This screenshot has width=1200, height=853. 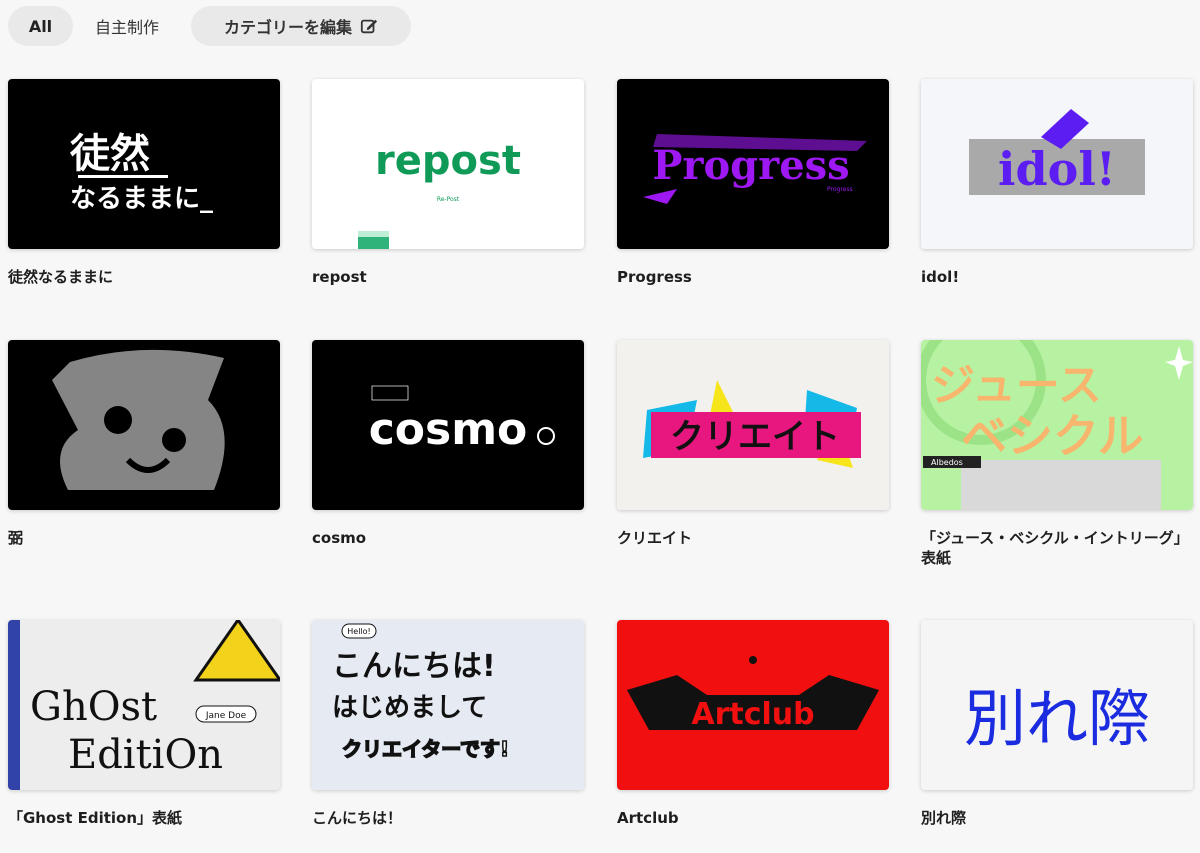 I want to click on svg-text: Hello!, so click(x=358, y=631).